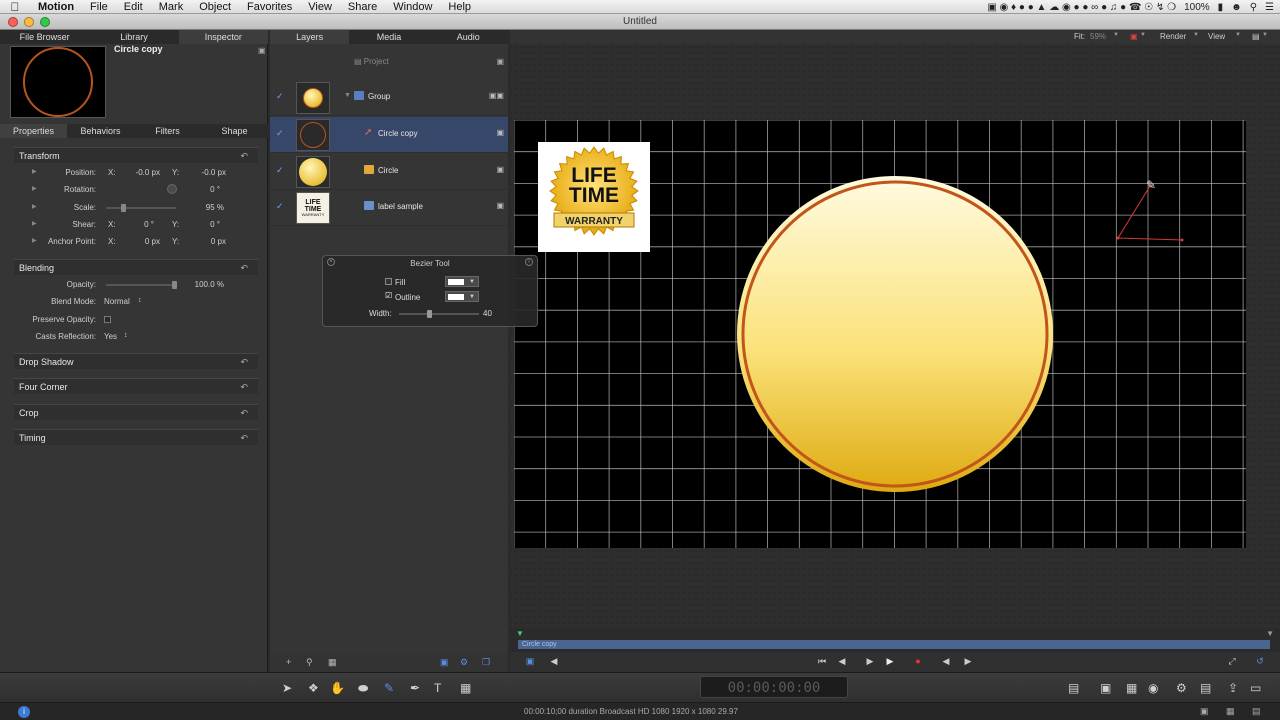 This screenshot has height=720, width=1280. I want to click on position-x-value: -0.0 px, so click(142, 172).